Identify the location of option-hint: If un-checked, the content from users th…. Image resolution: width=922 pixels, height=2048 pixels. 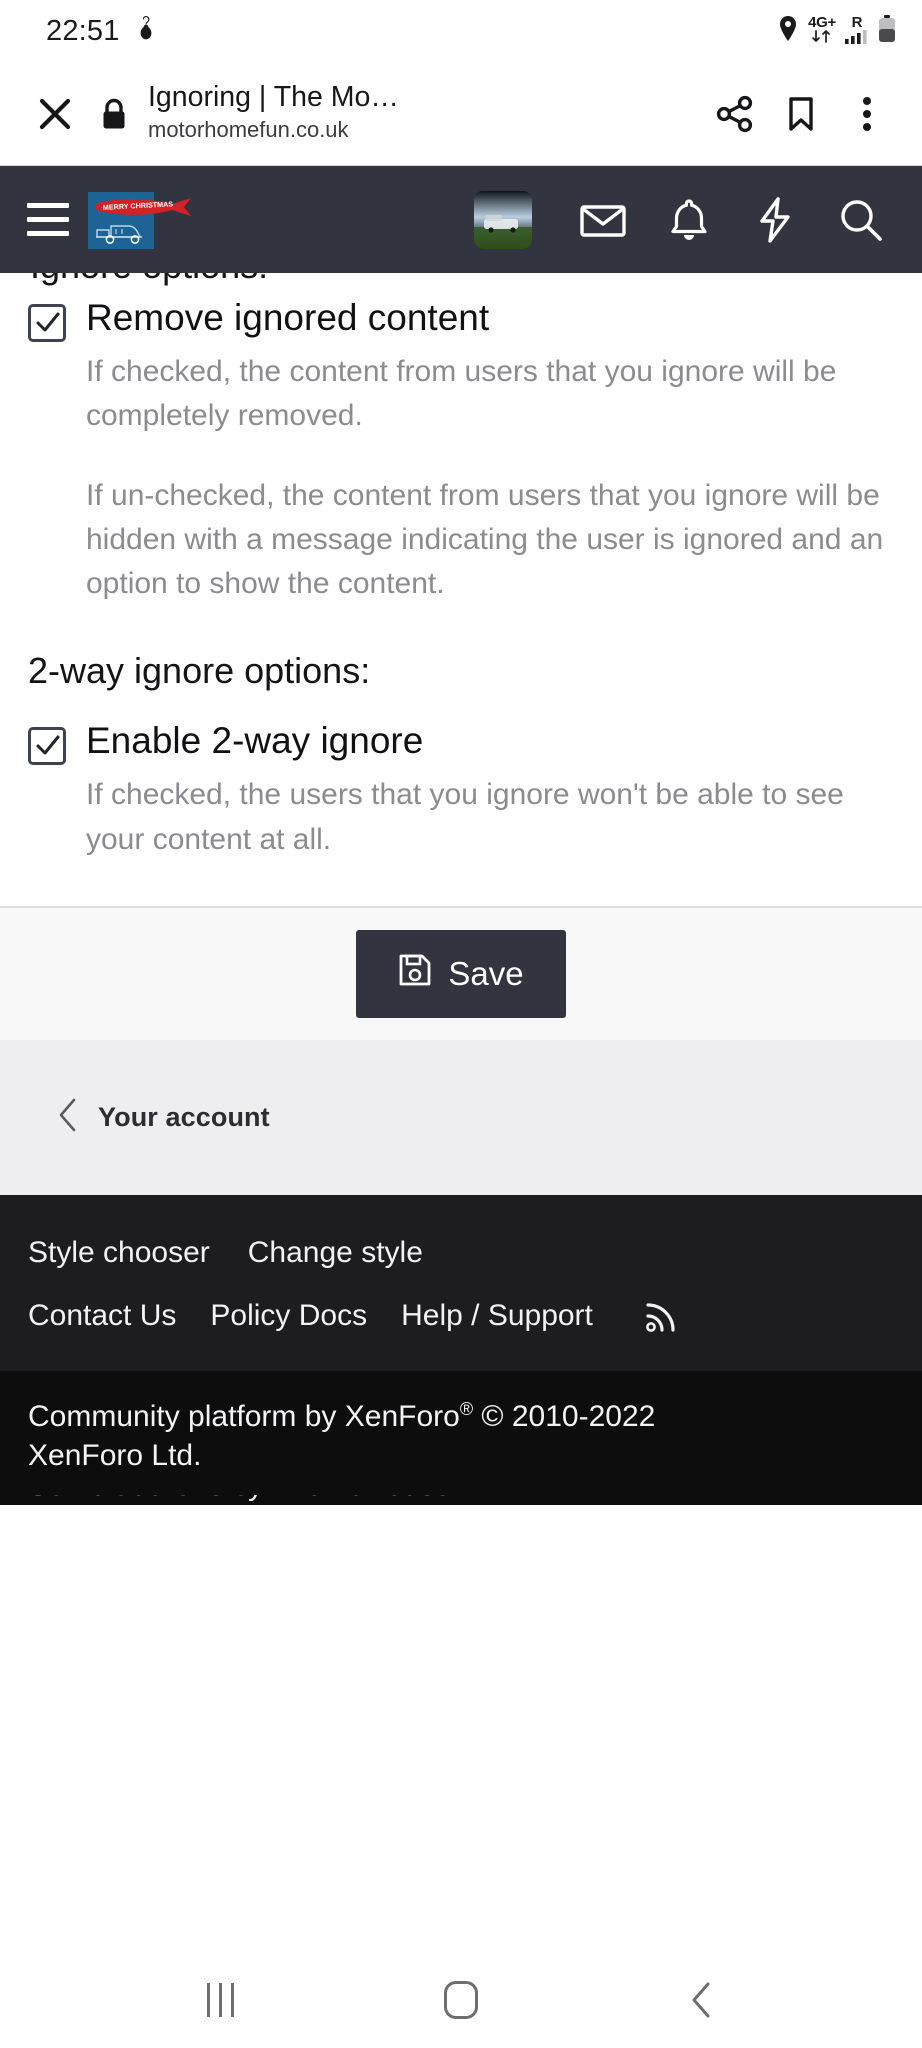
(485, 540).